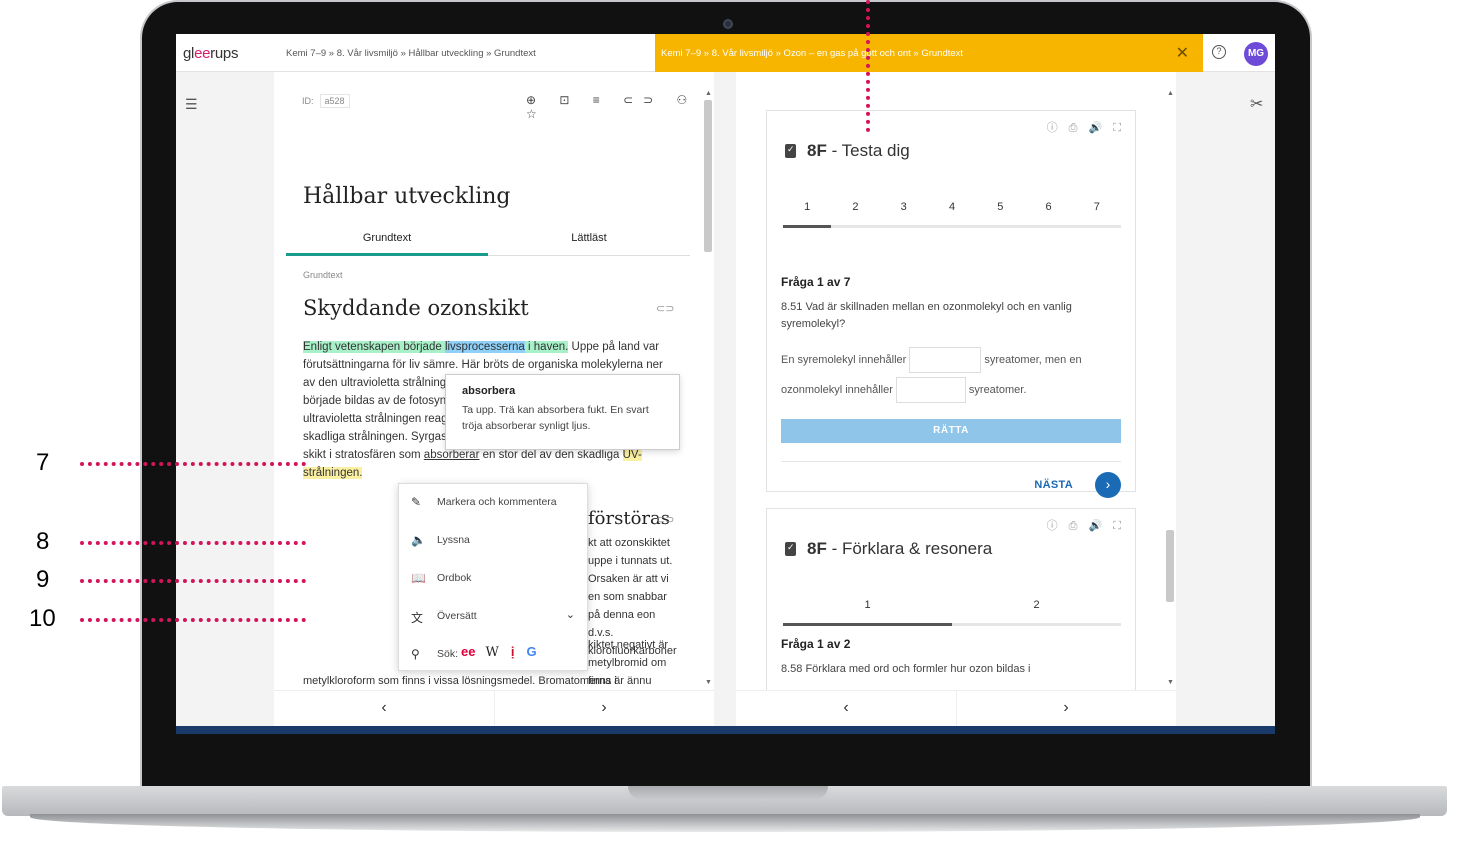 The image size is (1469, 854). What do you see at coordinates (407, 196) in the screenshot?
I see `page-title: Hållbar utveckling` at bounding box center [407, 196].